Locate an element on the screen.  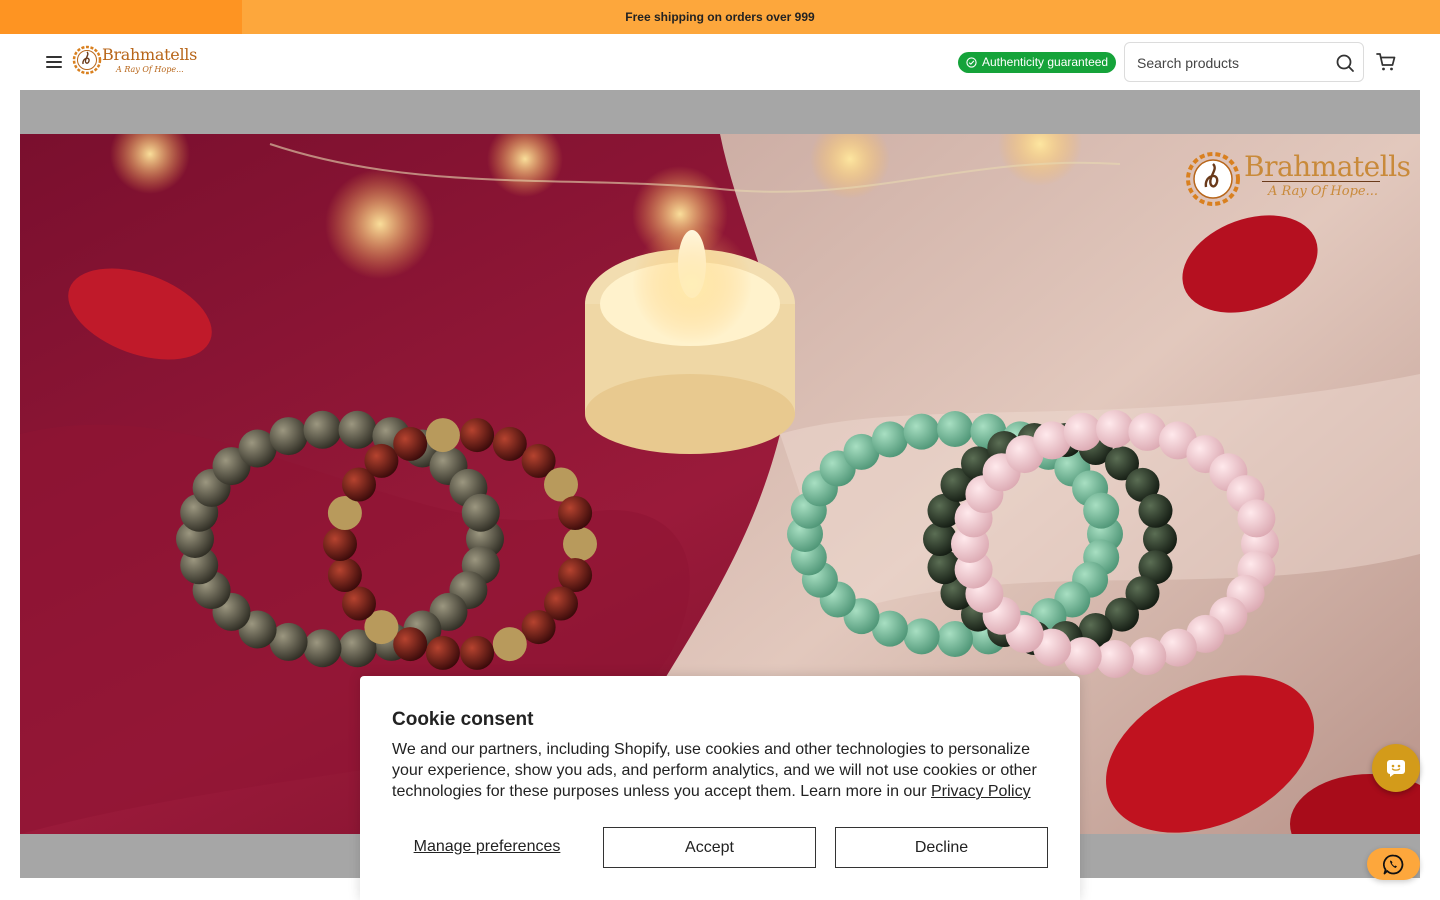
authenticity-badge: Authenticity guaranteed is located at coordinates (1037, 62).